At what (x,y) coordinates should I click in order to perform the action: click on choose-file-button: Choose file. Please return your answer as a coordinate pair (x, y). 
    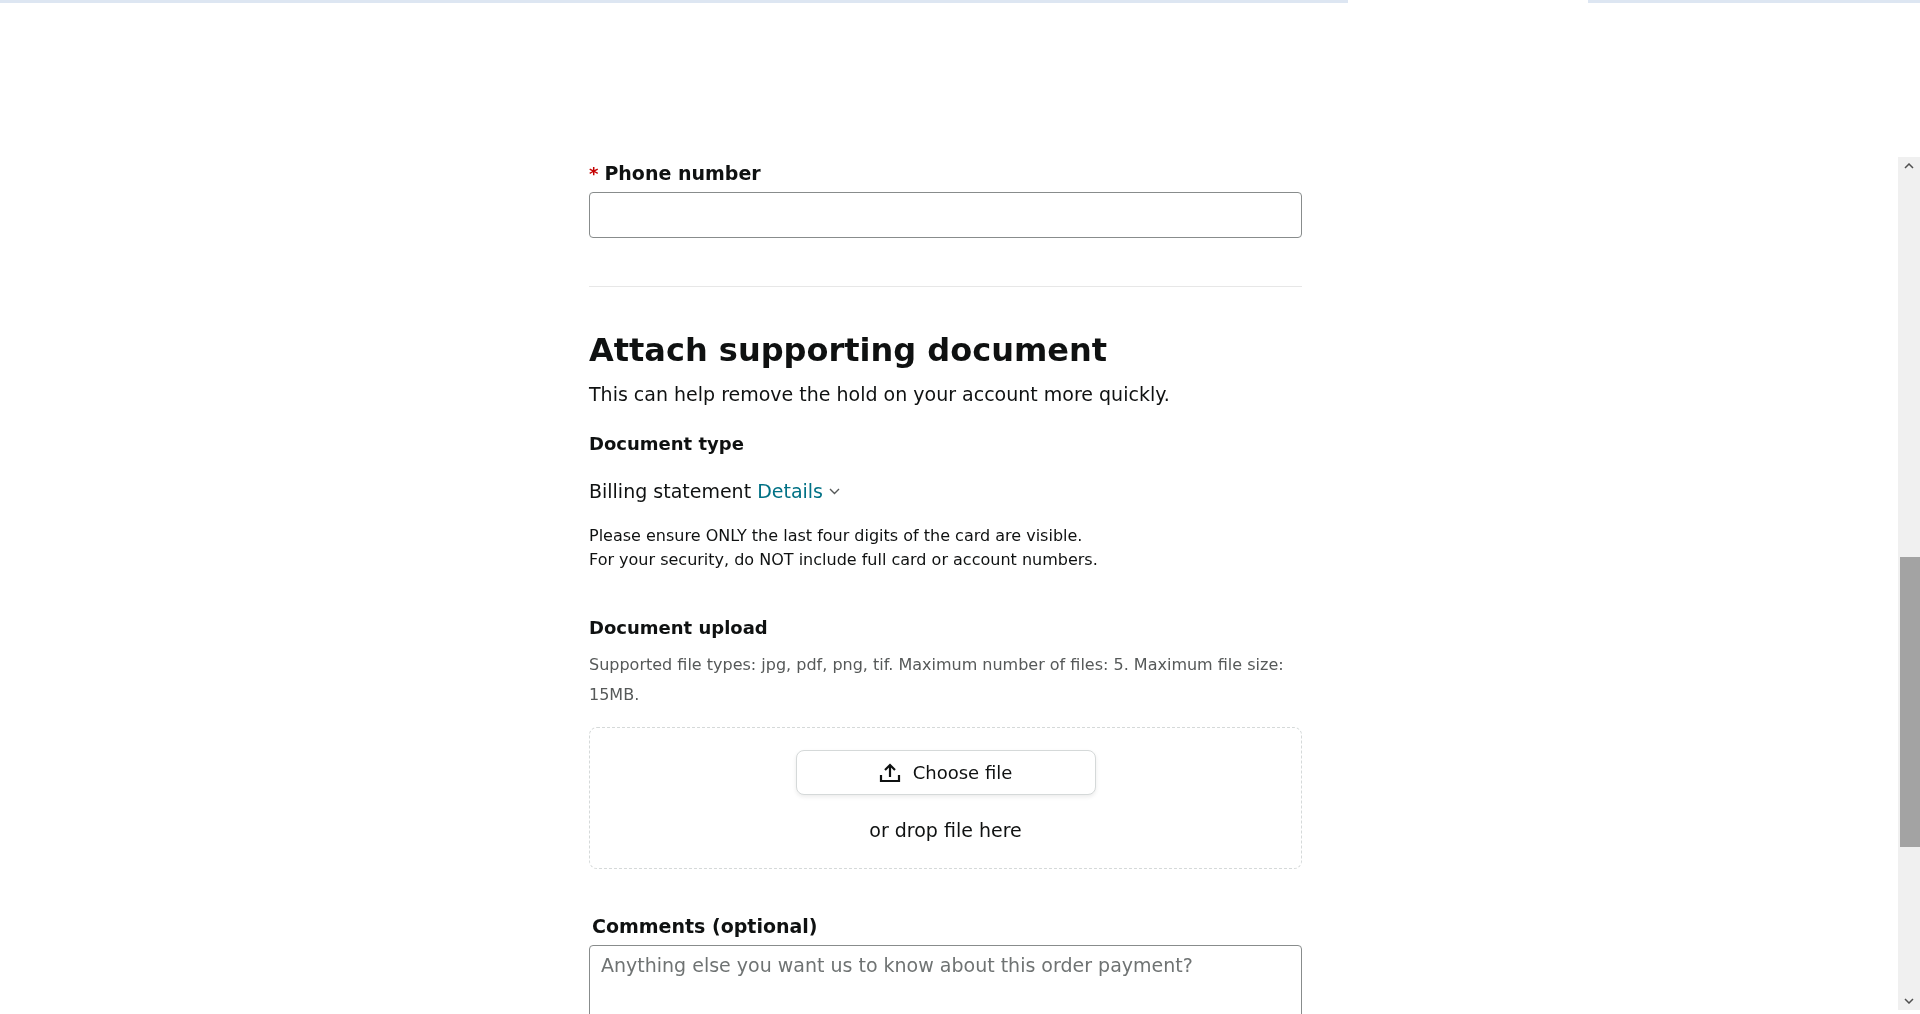
    Looking at the image, I should click on (945, 772).